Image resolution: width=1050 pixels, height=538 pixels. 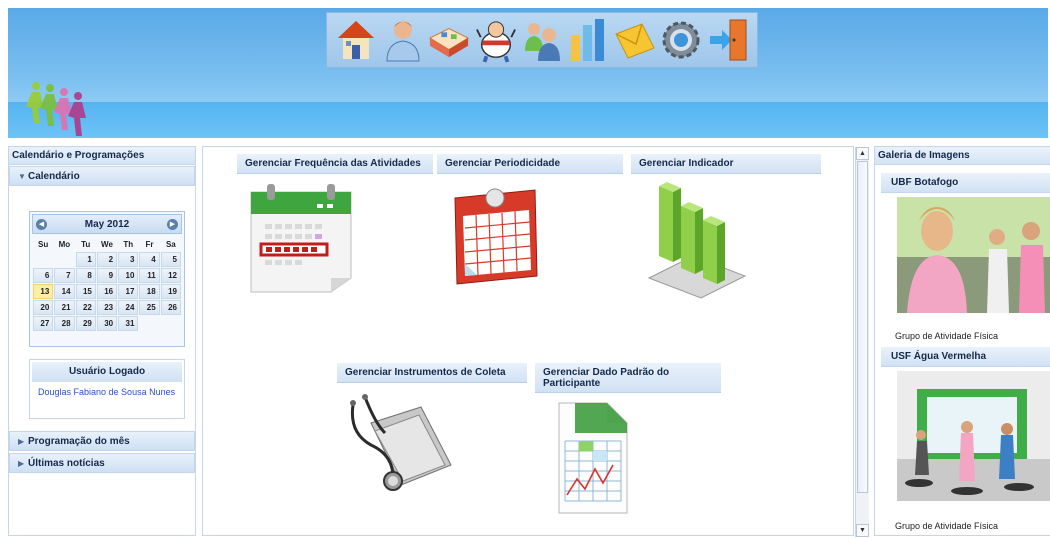 What do you see at coordinates (530, 164) in the screenshot?
I see `tile-periodicidade-label: Gerenciar Periodicidade` at bounding box center [530, 164].